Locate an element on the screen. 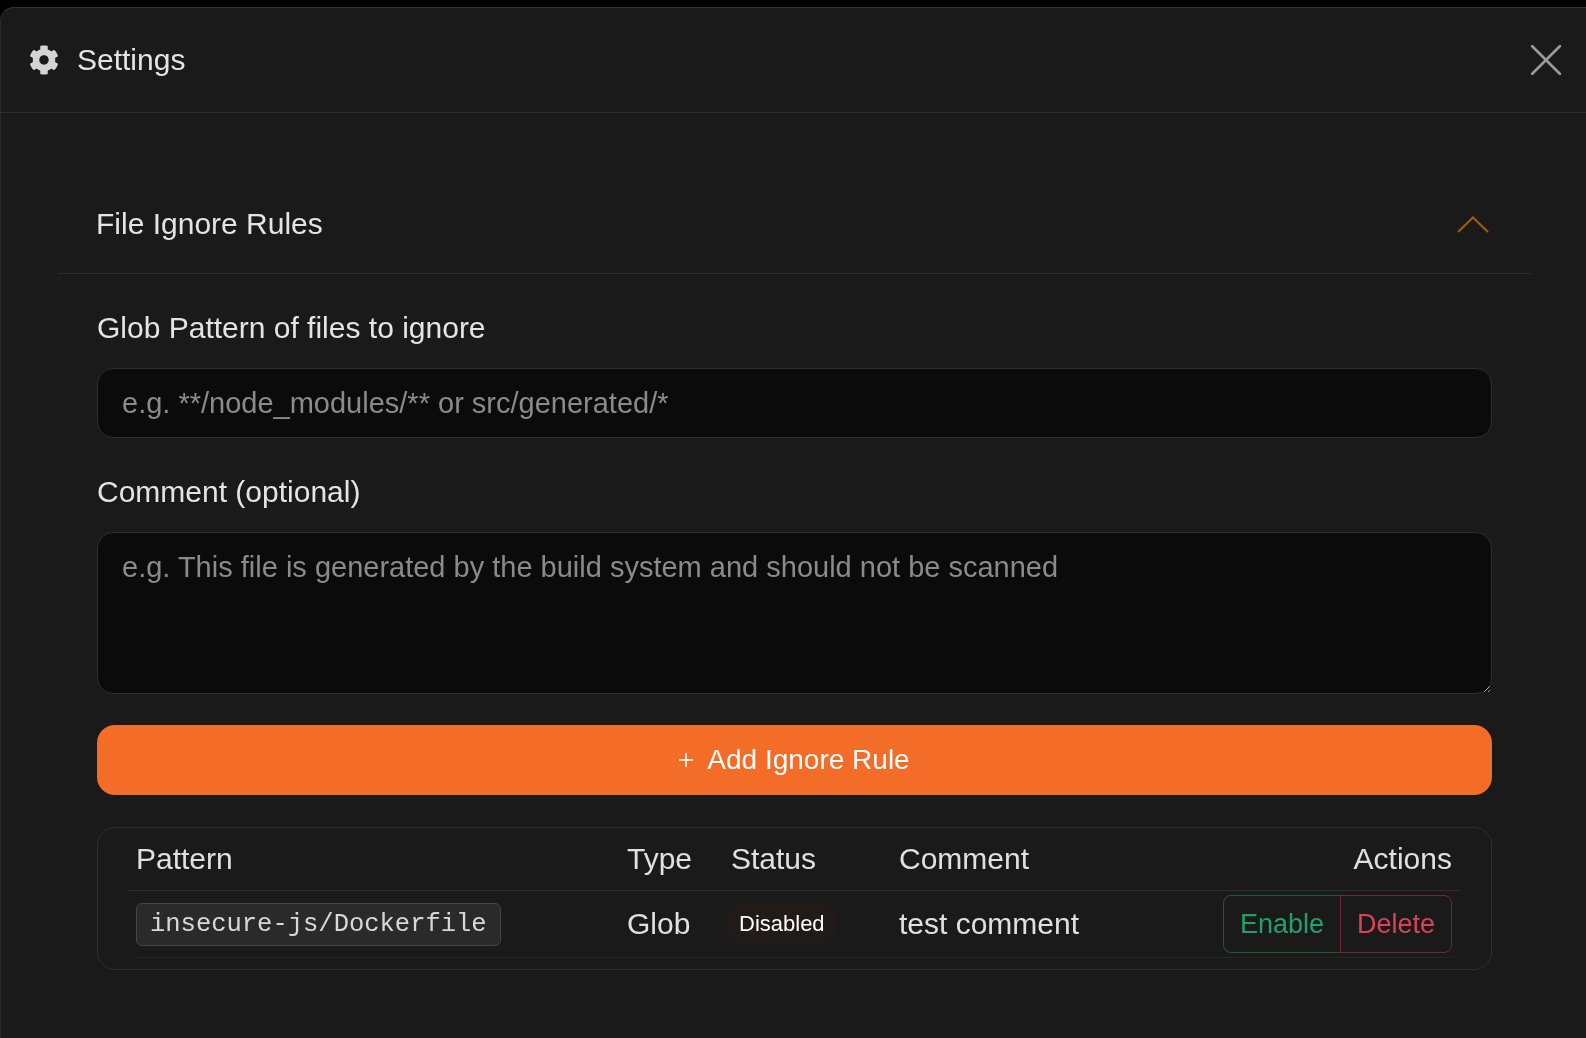 This screenshot has width=1586, height=1038. comment-textarea: e.g. This file is generated by the build system and should not be scanned is located at coordinates (794, 613).